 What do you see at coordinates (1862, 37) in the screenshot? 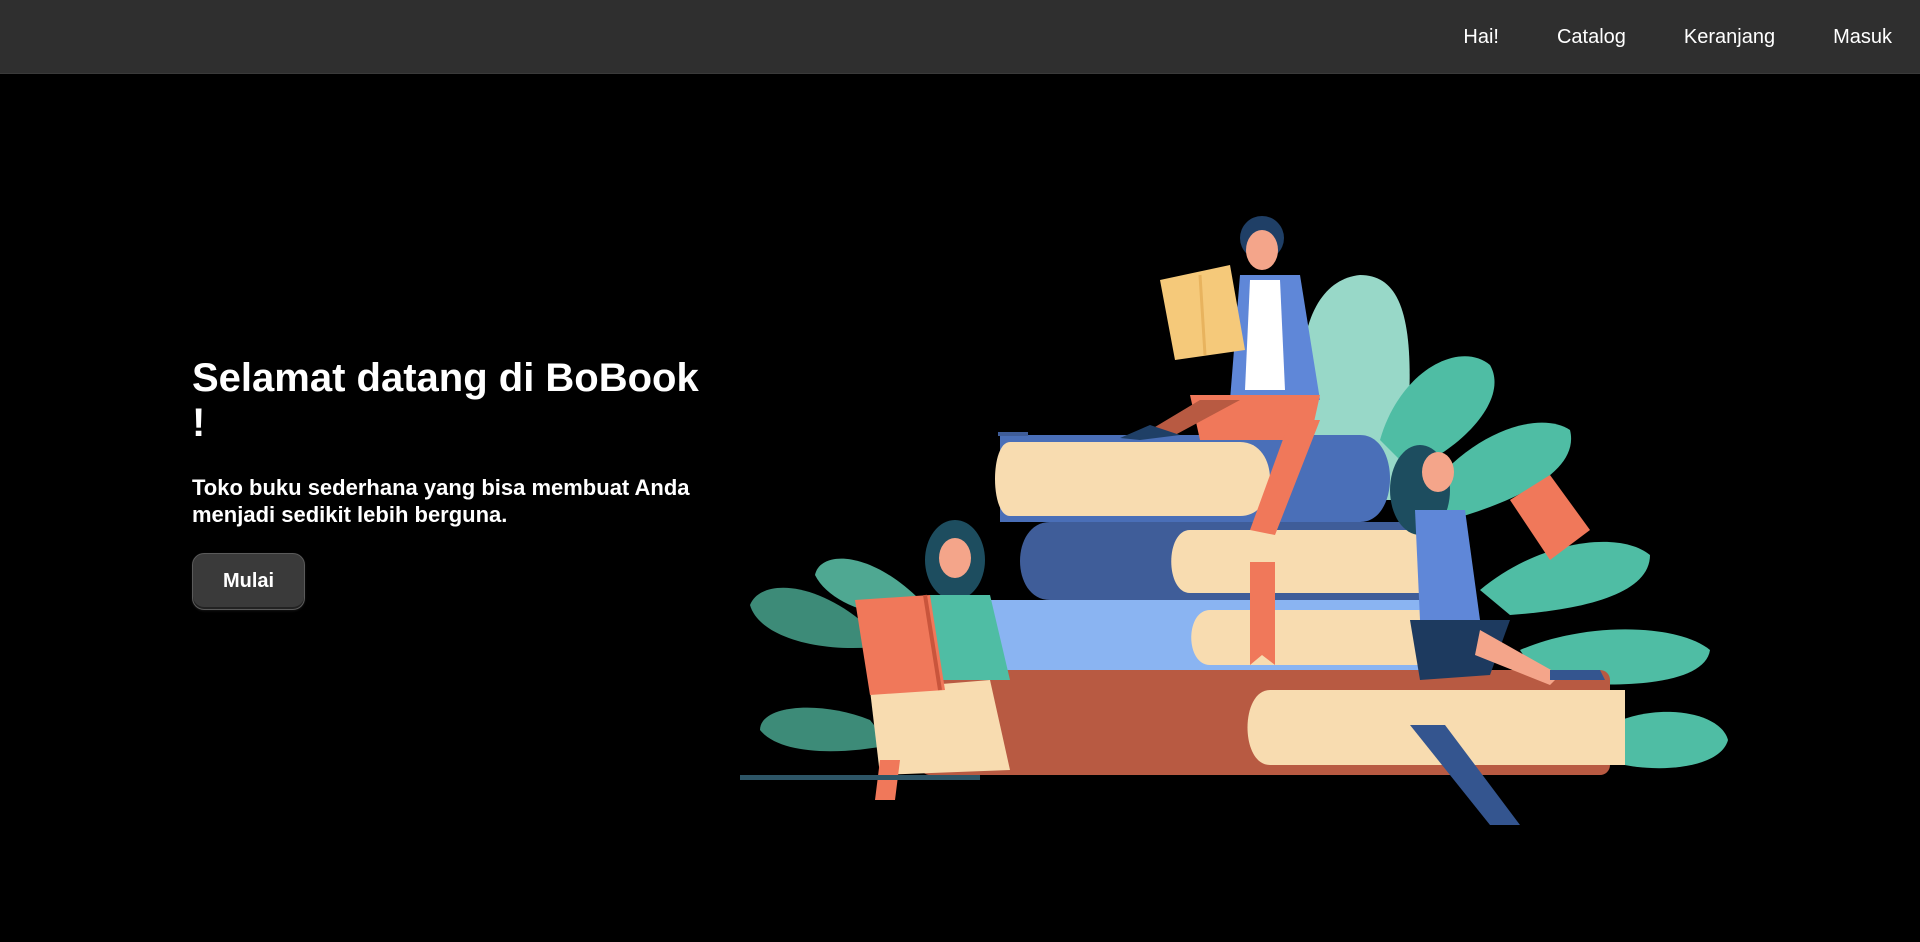
I see `nav-link-masuk: Masuk` at bounding box center [1862, 37].